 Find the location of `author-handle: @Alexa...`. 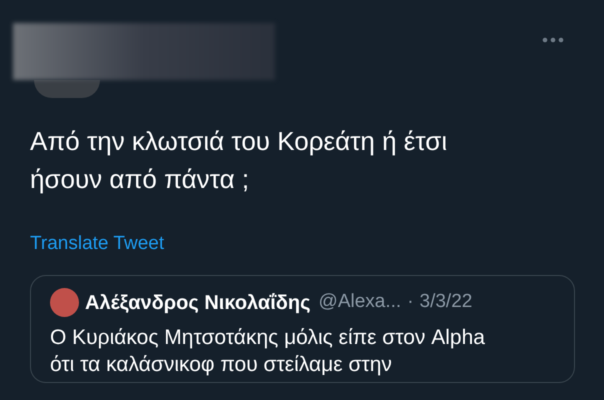

author-handle: @Alexa... is located at coordinates (360, 302).